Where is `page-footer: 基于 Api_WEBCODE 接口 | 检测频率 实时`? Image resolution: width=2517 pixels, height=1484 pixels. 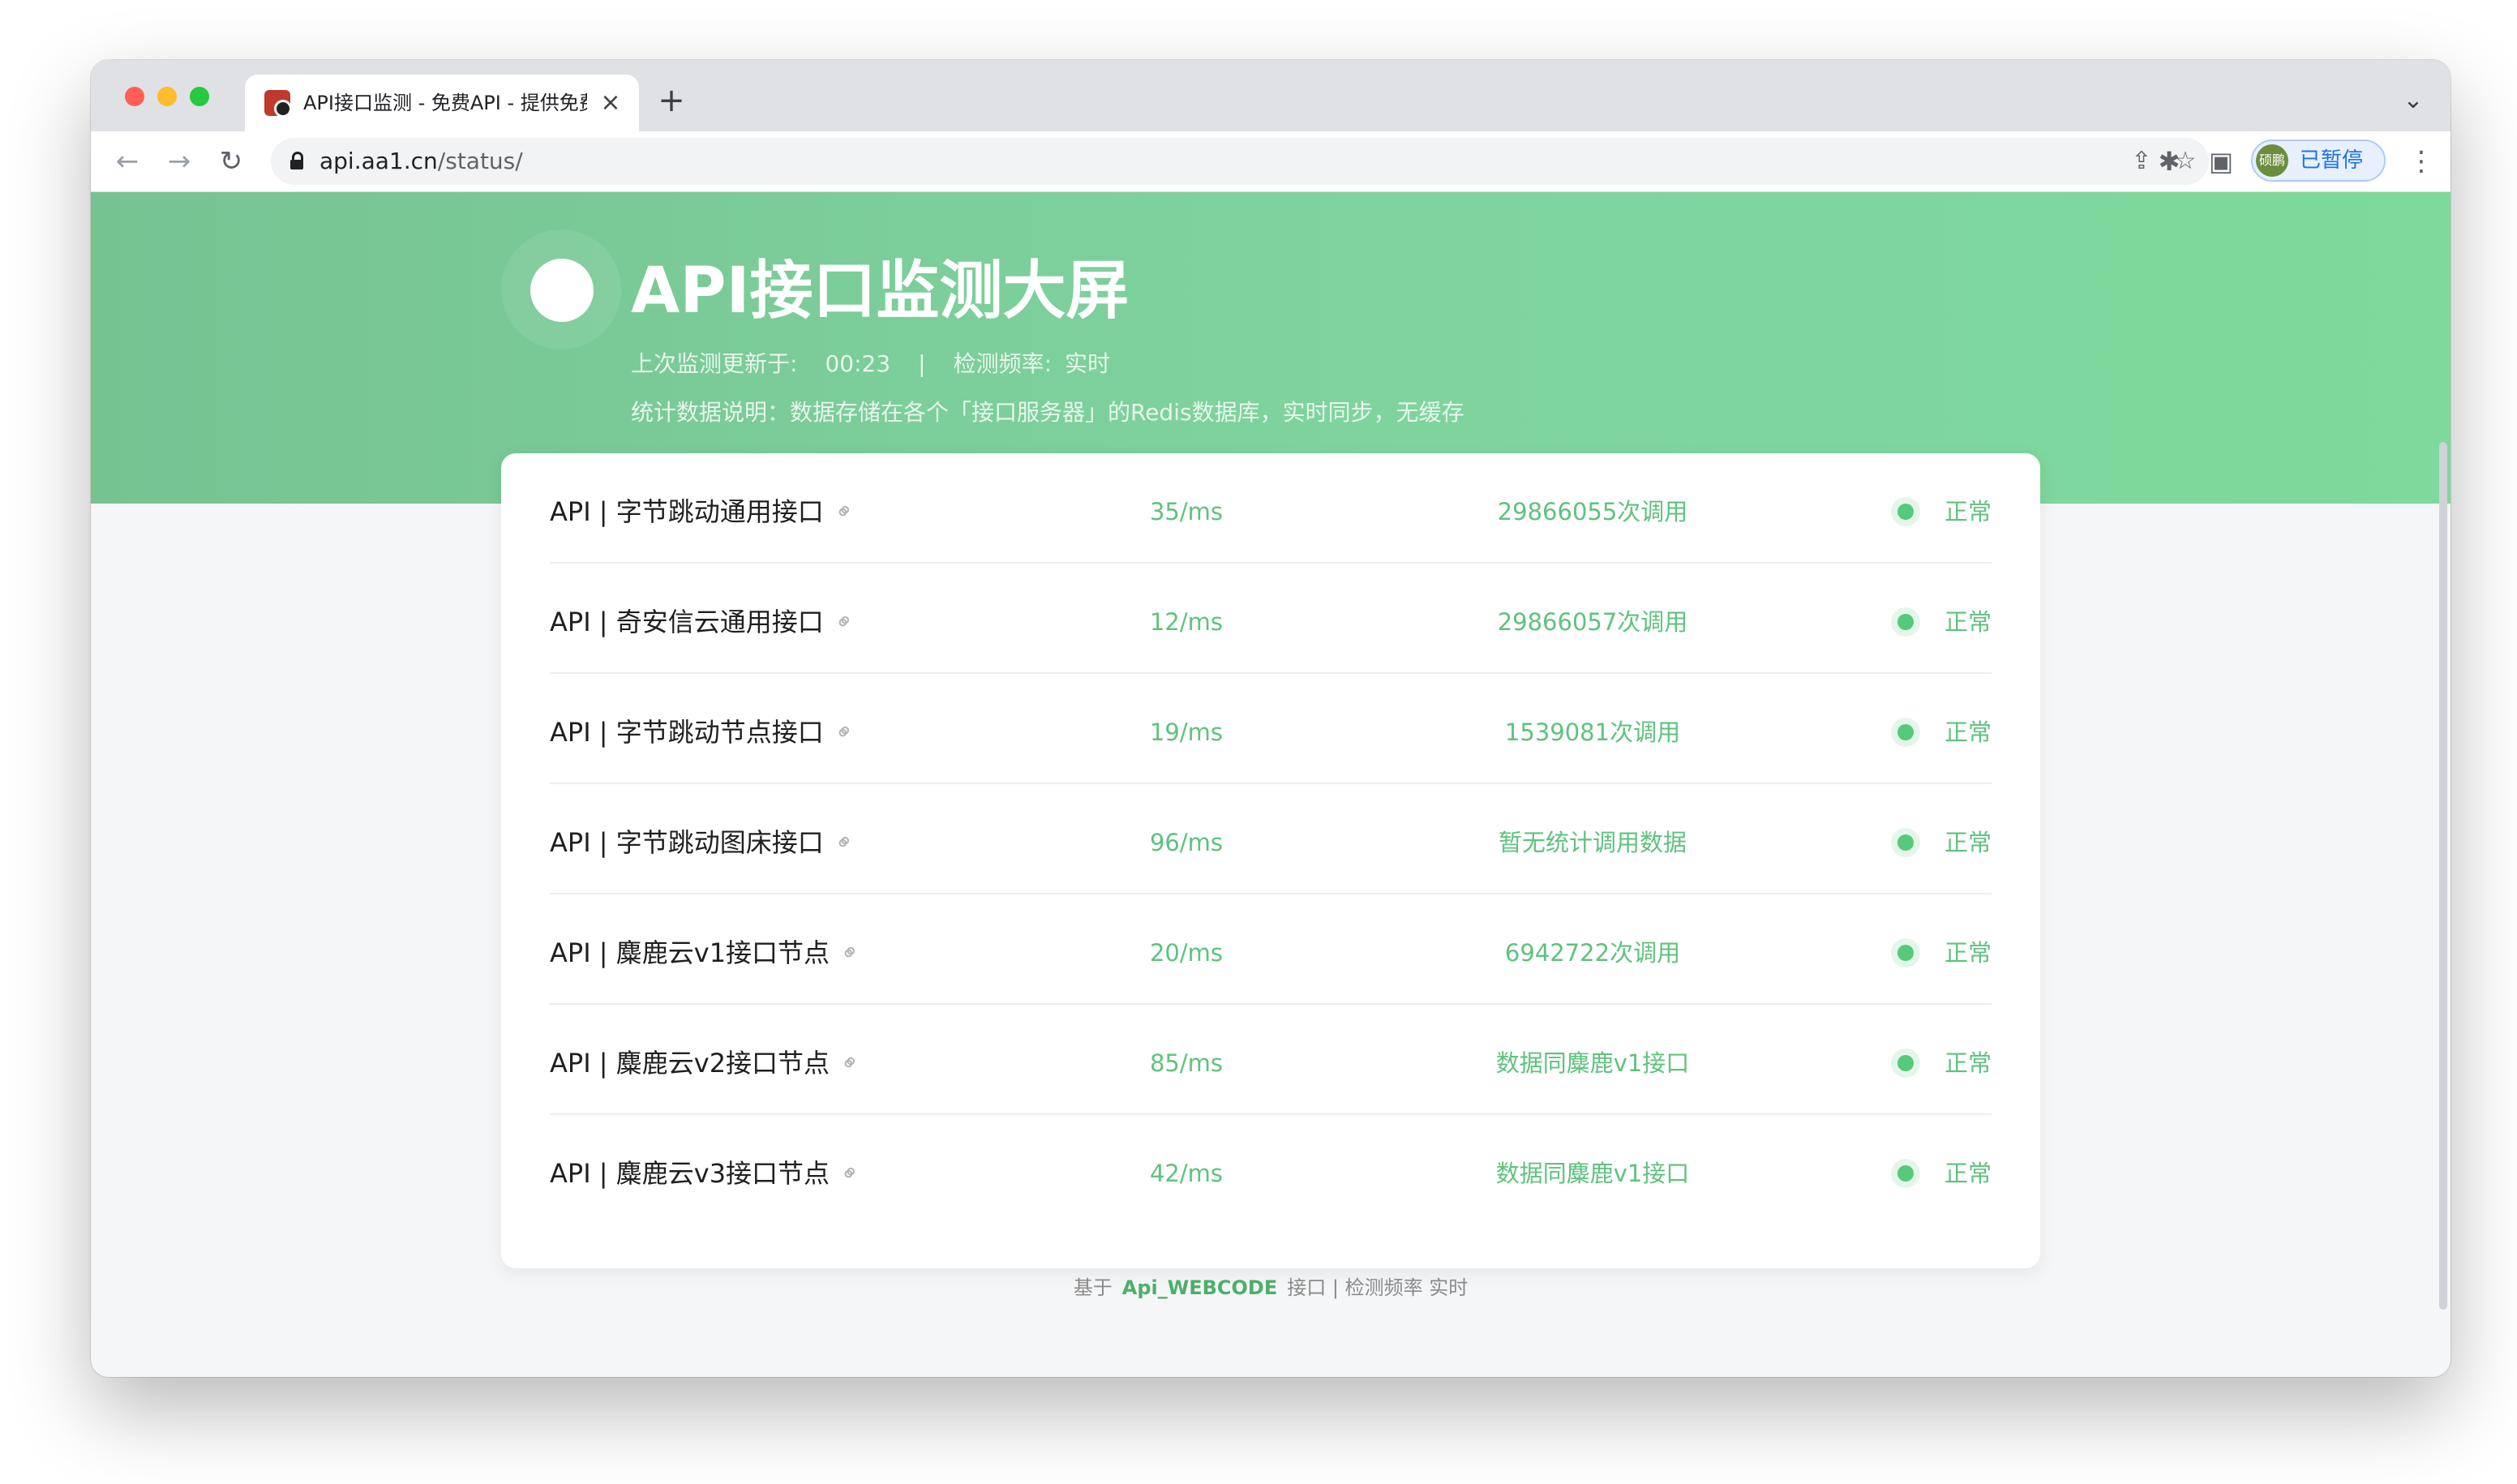 page-footer: 基于 Api_WEBCODE 接口 | 检测频率 实时 is located at coordinates (1271, 1288).